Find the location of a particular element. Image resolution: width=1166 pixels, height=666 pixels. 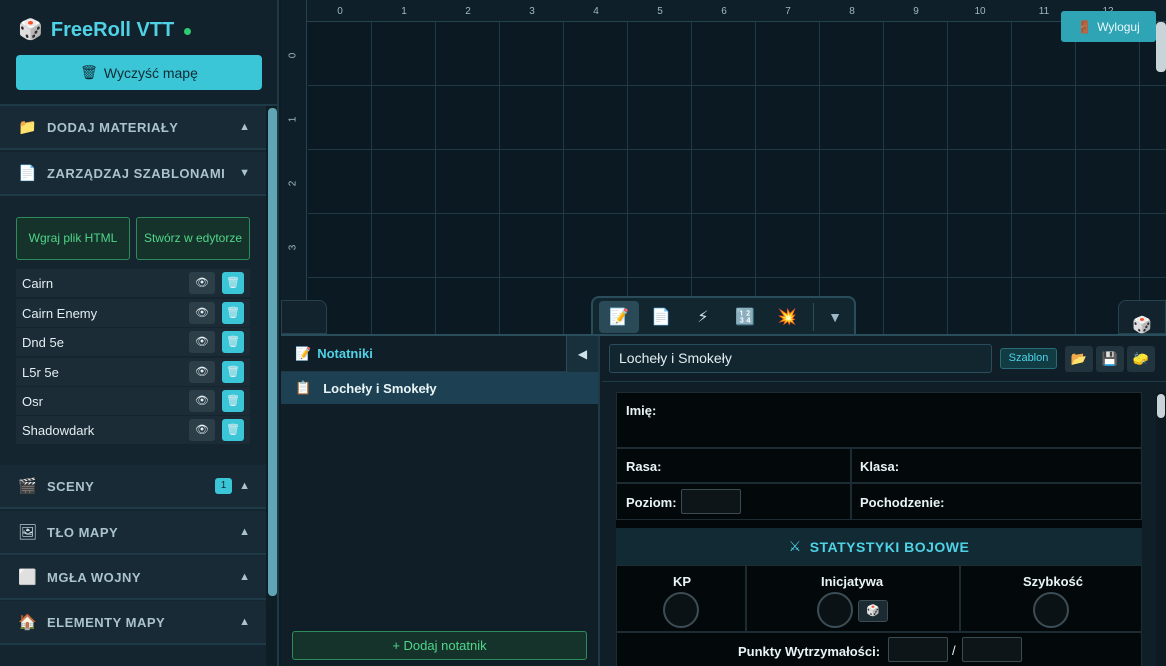

section-map-elements: 🏠 ELEMENTY MAPY ▲ is located at coordinates (133, 623).